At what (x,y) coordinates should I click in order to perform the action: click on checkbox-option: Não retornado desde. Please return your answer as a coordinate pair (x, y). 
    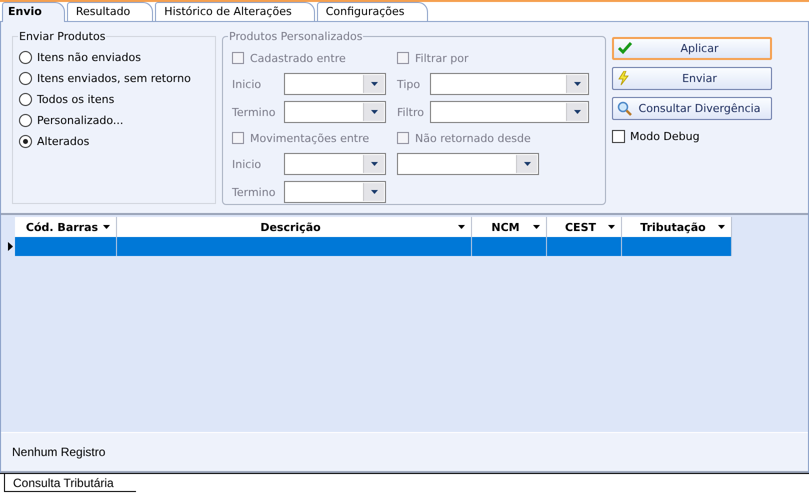
    Looking at the image, I should click on (493, 138).